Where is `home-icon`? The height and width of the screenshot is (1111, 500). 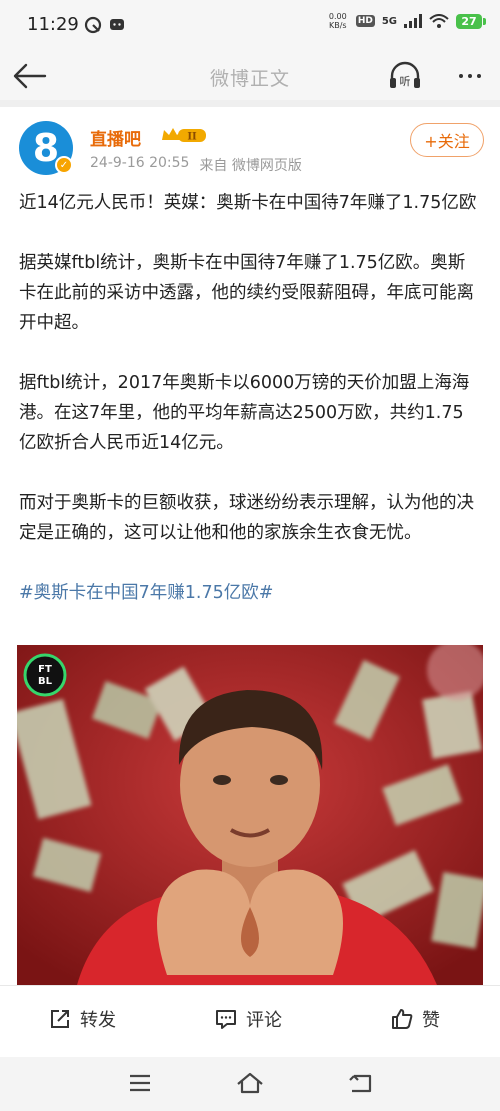
home-icon is located at coordinates (250, 1083).